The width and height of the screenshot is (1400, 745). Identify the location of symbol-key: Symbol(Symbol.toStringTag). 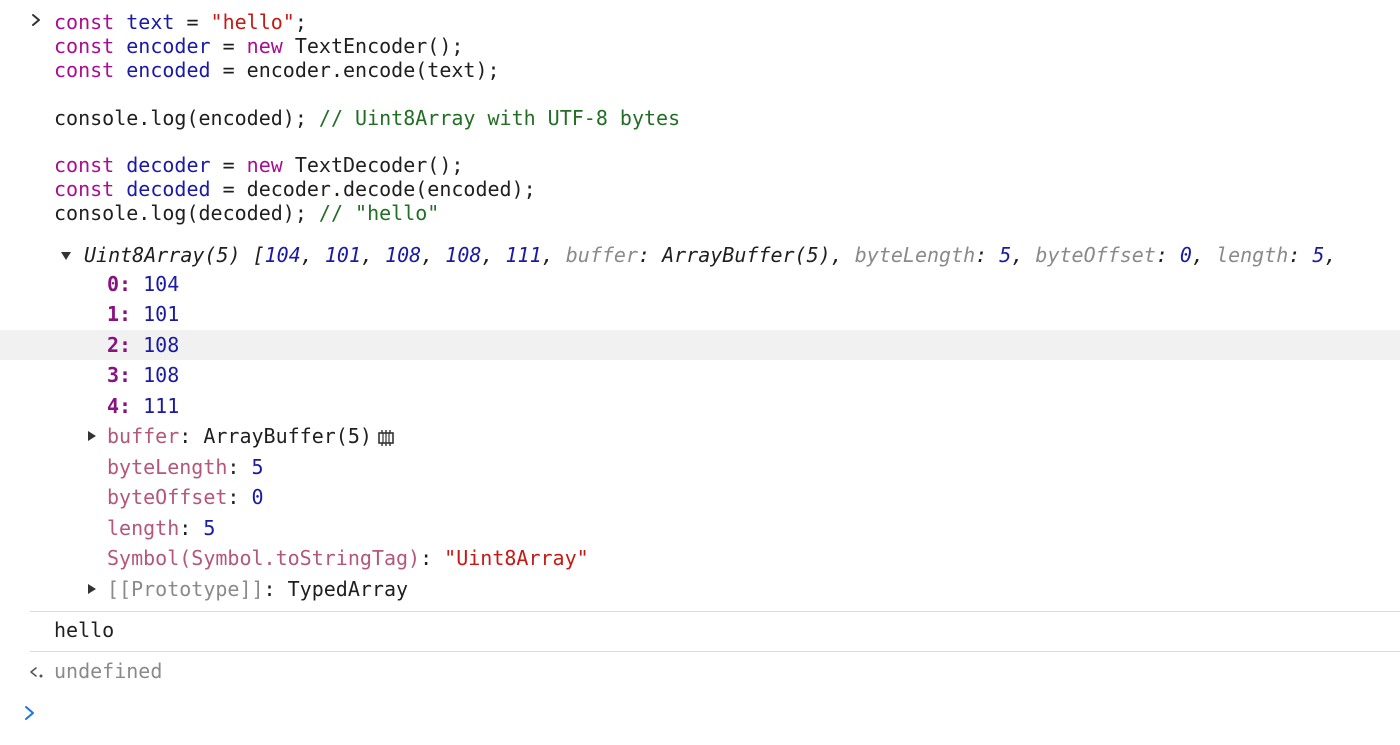
(264, 558).